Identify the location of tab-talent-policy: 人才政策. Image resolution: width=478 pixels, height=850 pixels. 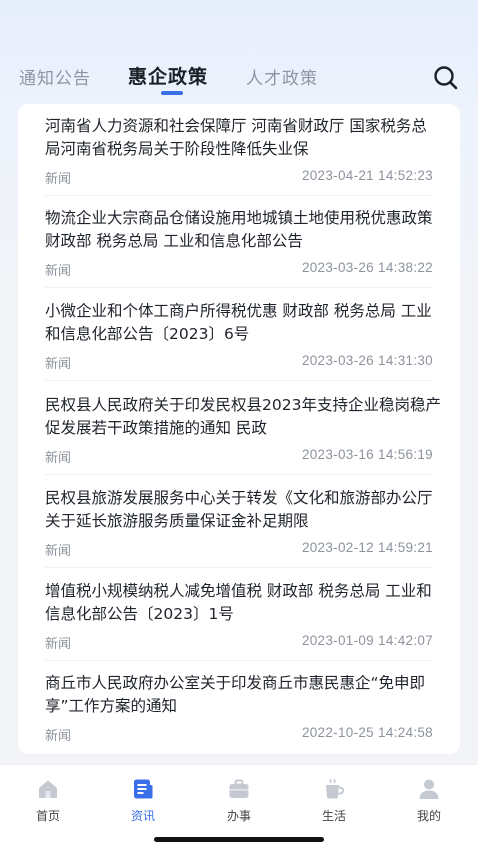
(282, 76).